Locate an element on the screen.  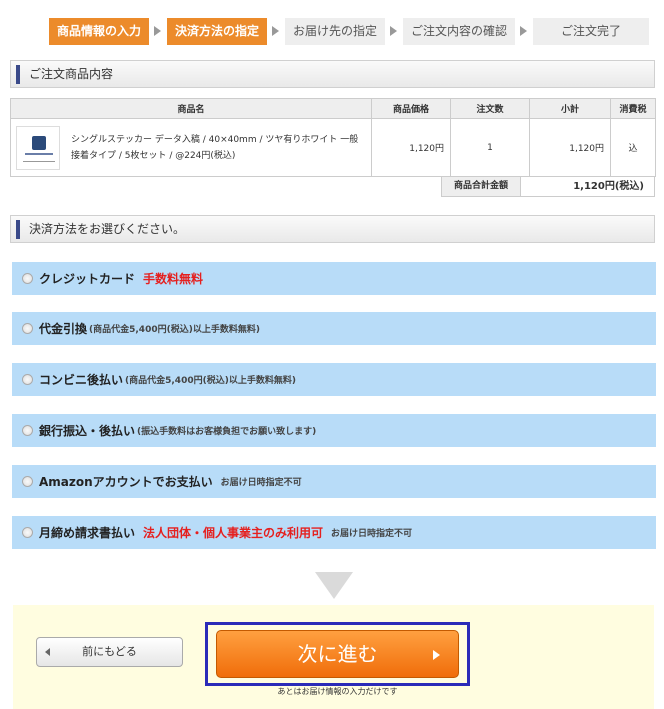
option-sub: (振込手数料はお客様負担でお願い致します) is located at coordinates (227, 432).